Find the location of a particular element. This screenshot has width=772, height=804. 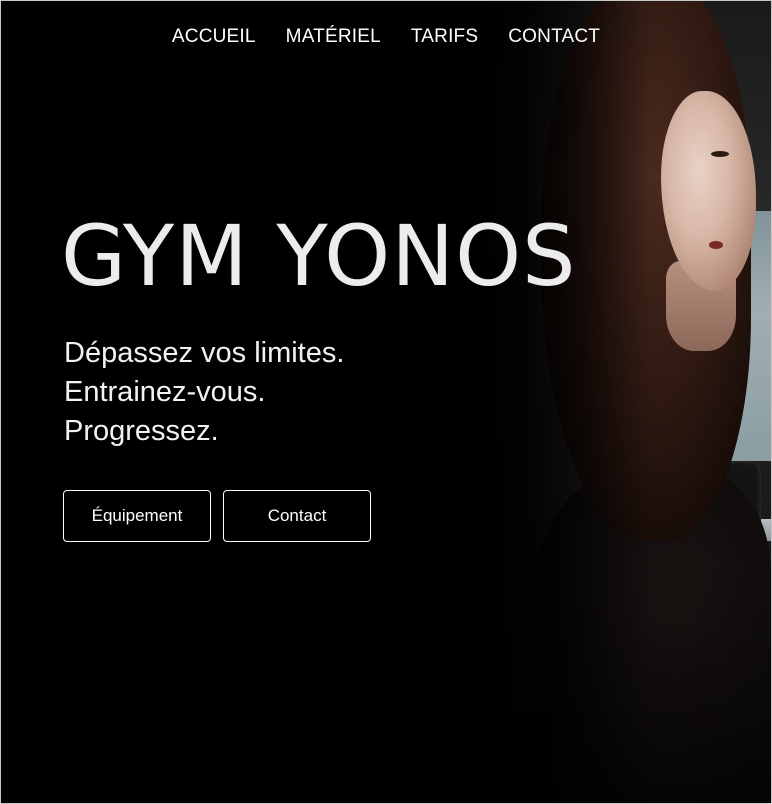

hero-title: GYM YONOS is located at coordinates (319, 256).